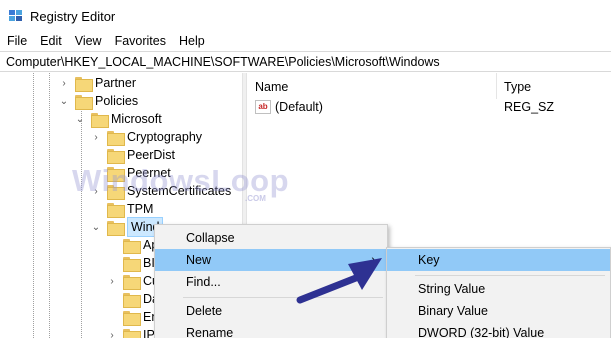  Describe the element at coordinates (165, 137) in the screenshot. I see `tree-node-label: Cryptography` at that location.